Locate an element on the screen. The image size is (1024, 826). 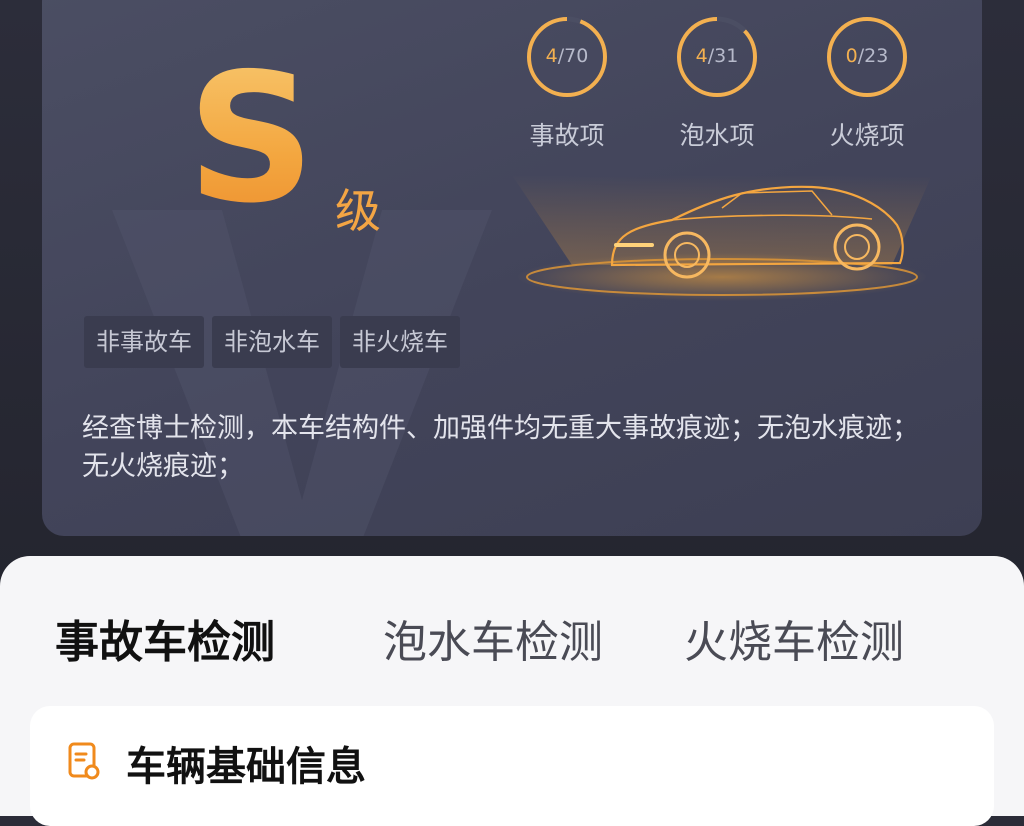
inspection-tabs: 事故车检测 泡水车检测 火烧车检测 is located at coordinates (512, 666).